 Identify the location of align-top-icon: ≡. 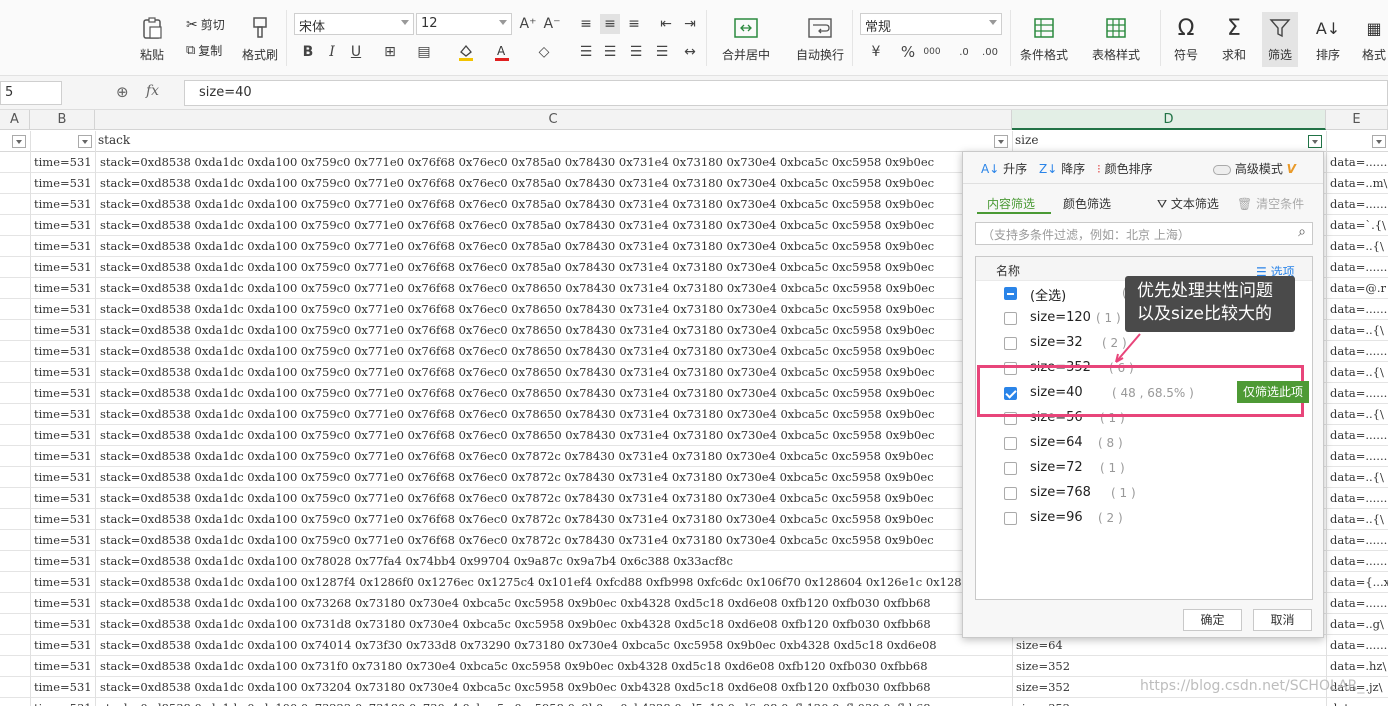
(586, 24).